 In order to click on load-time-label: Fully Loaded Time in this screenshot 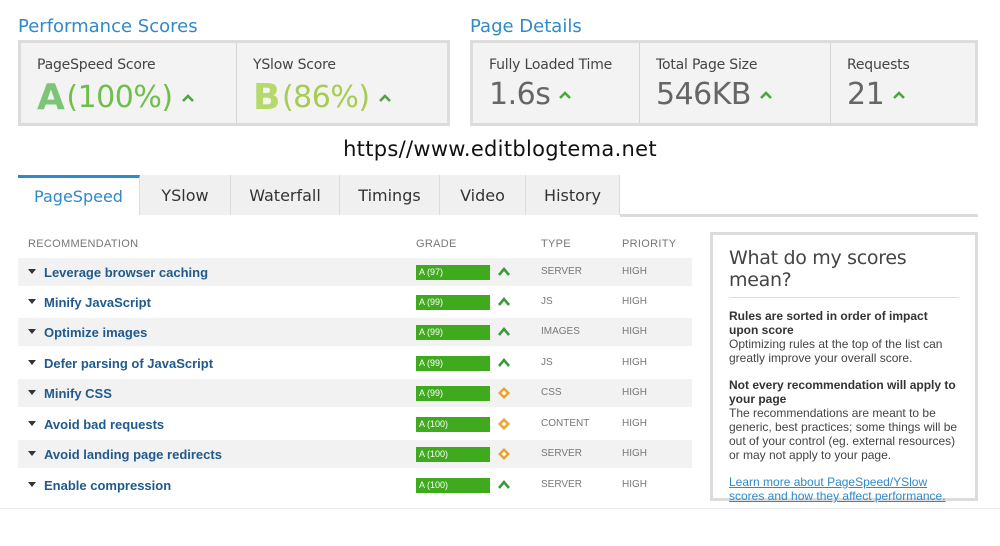, I will do `click(551, 65)`.